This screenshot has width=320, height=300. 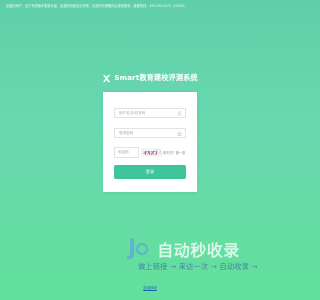 I want to click on login-button: 登录, so click(x=150, y=172).